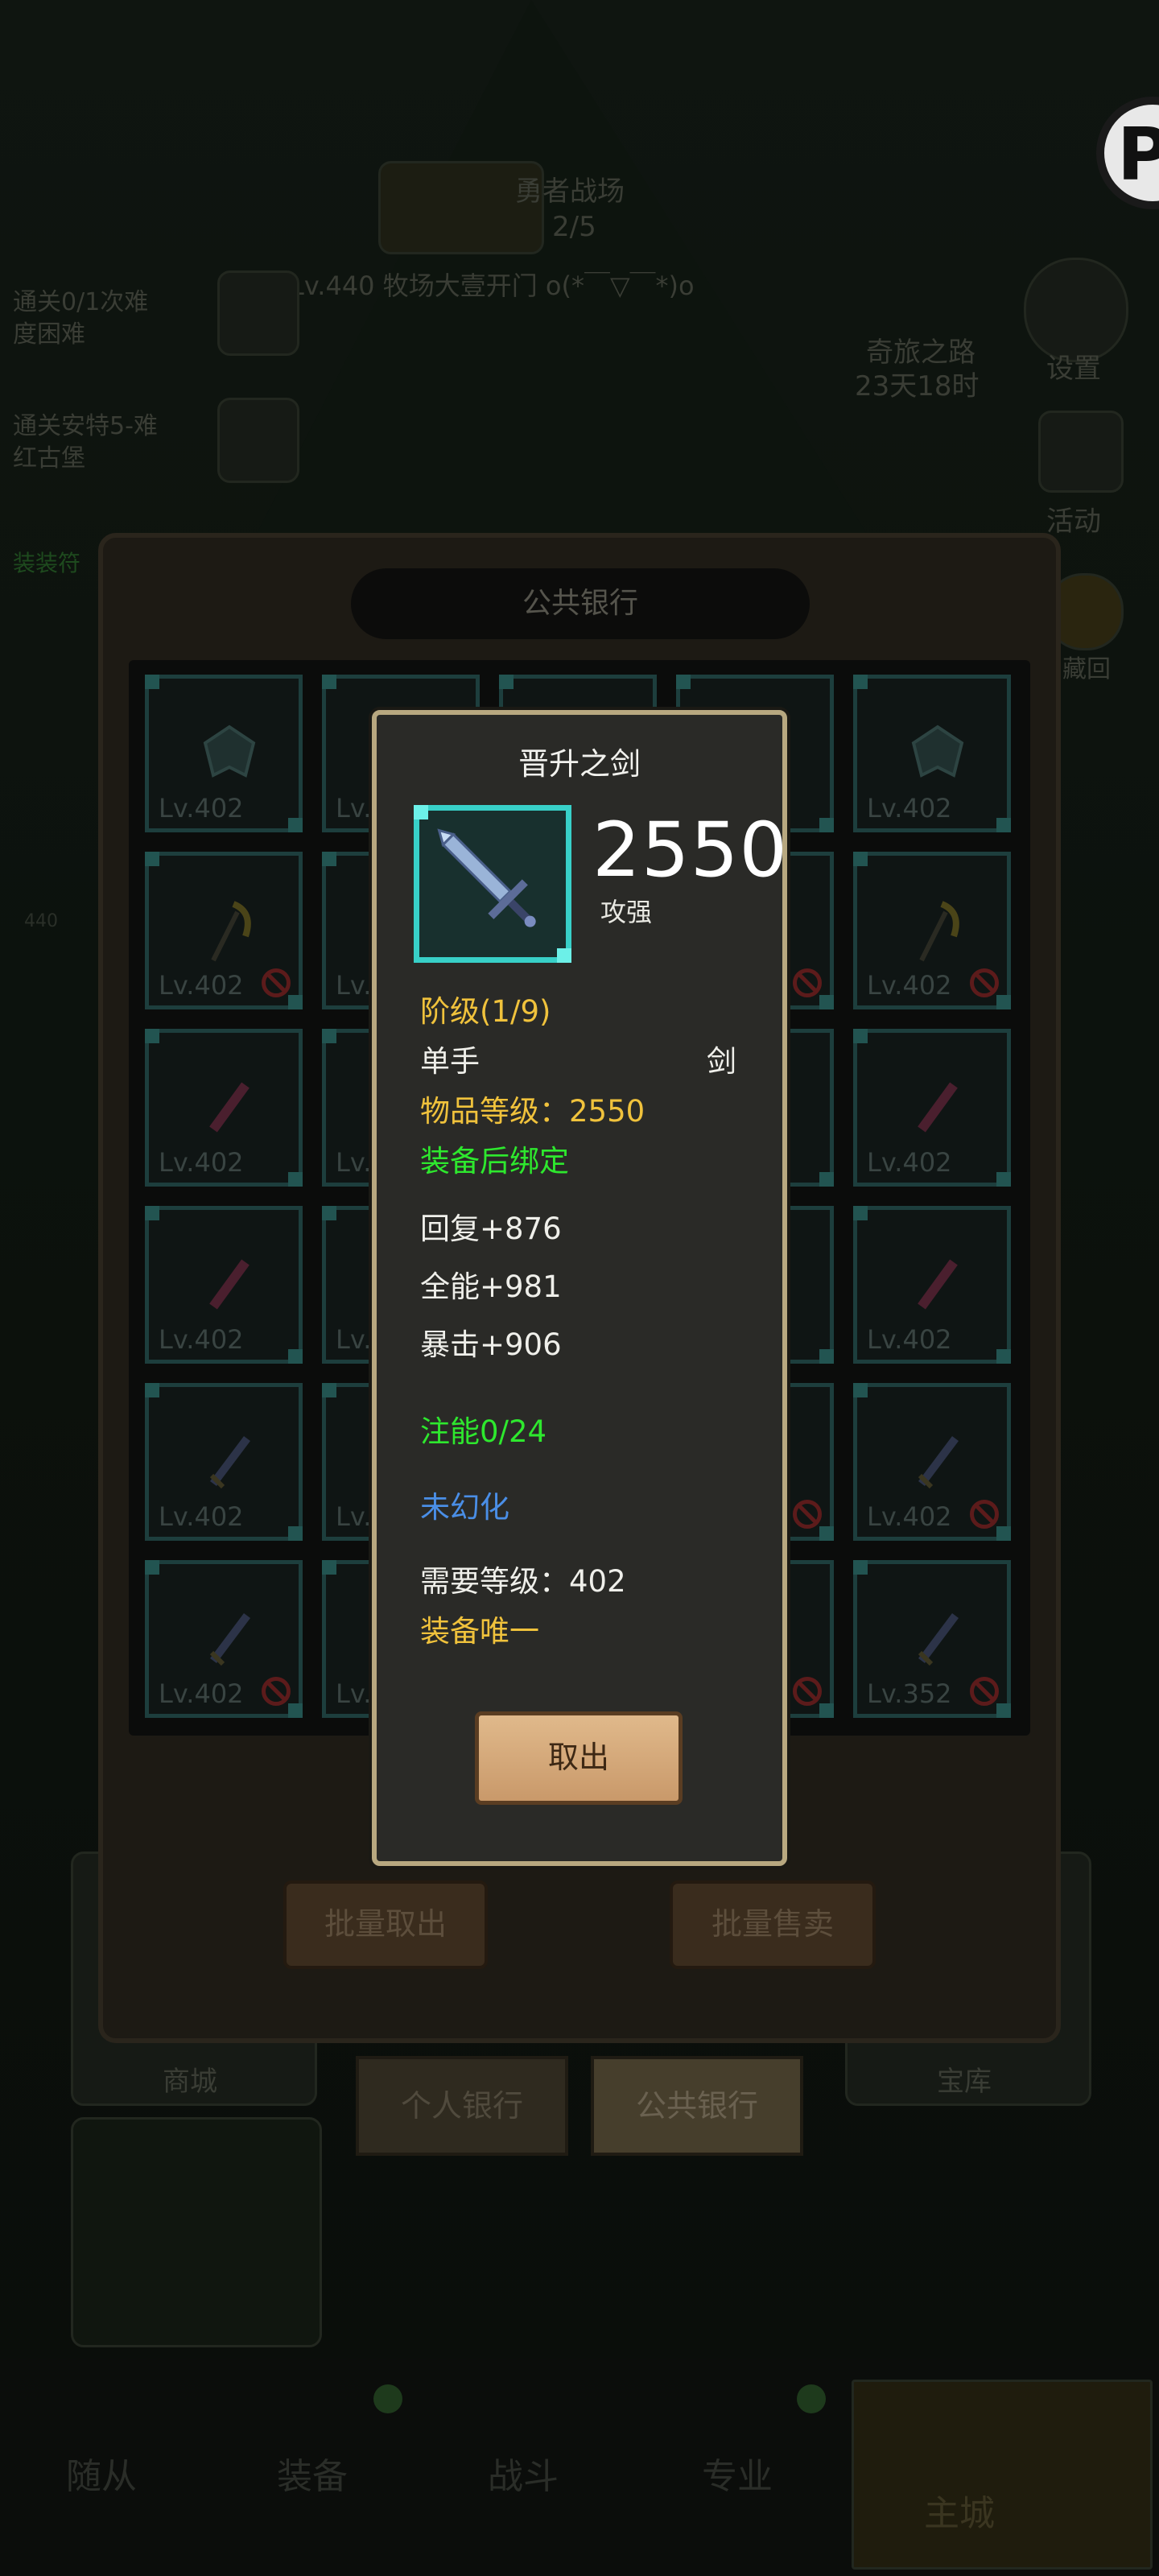 The height and width of the screenshot is (2576, 1159). I want to click on event-line2: 23天18时, so click(918, 386).